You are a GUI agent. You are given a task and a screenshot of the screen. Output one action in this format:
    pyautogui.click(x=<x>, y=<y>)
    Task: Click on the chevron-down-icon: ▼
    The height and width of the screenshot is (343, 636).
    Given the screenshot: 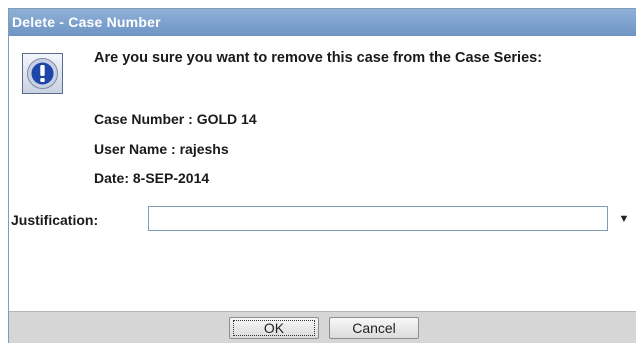 What is the action you would take?
    pyautogui.click(x=624, y=218)
    